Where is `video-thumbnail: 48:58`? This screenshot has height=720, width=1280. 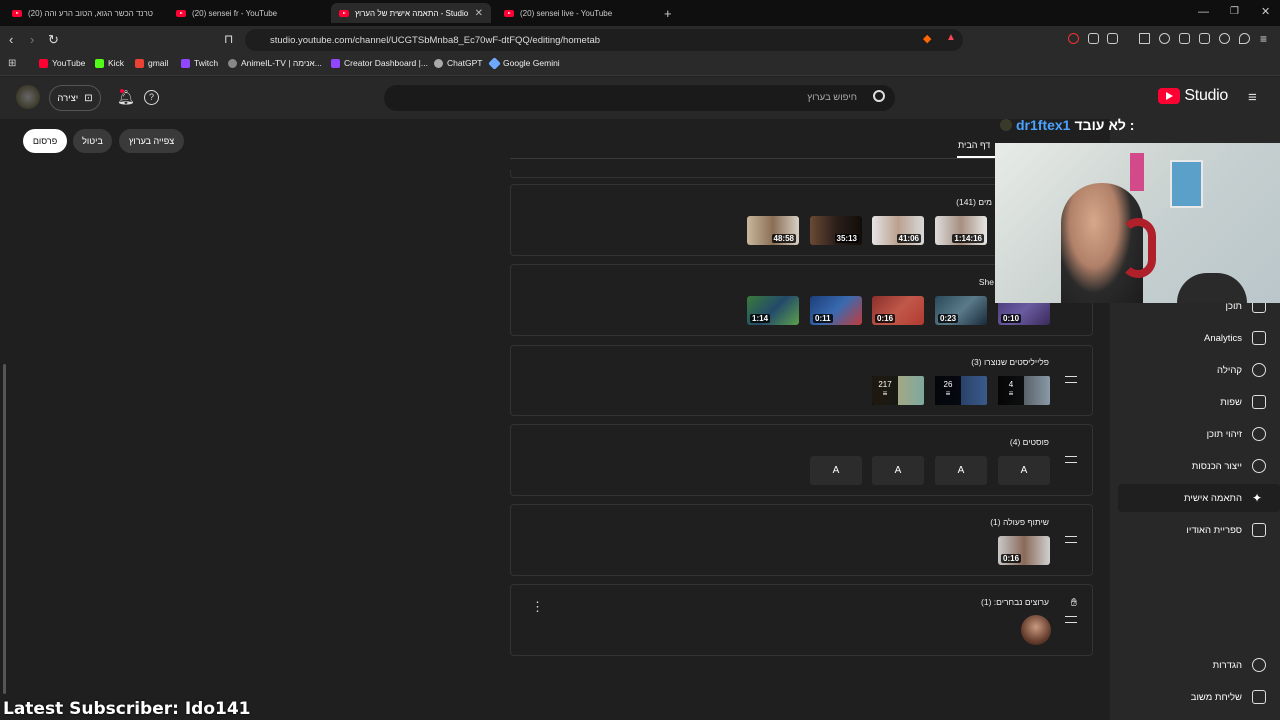 video-thumbnail: 48:58 is located at coordinates (773, 230).